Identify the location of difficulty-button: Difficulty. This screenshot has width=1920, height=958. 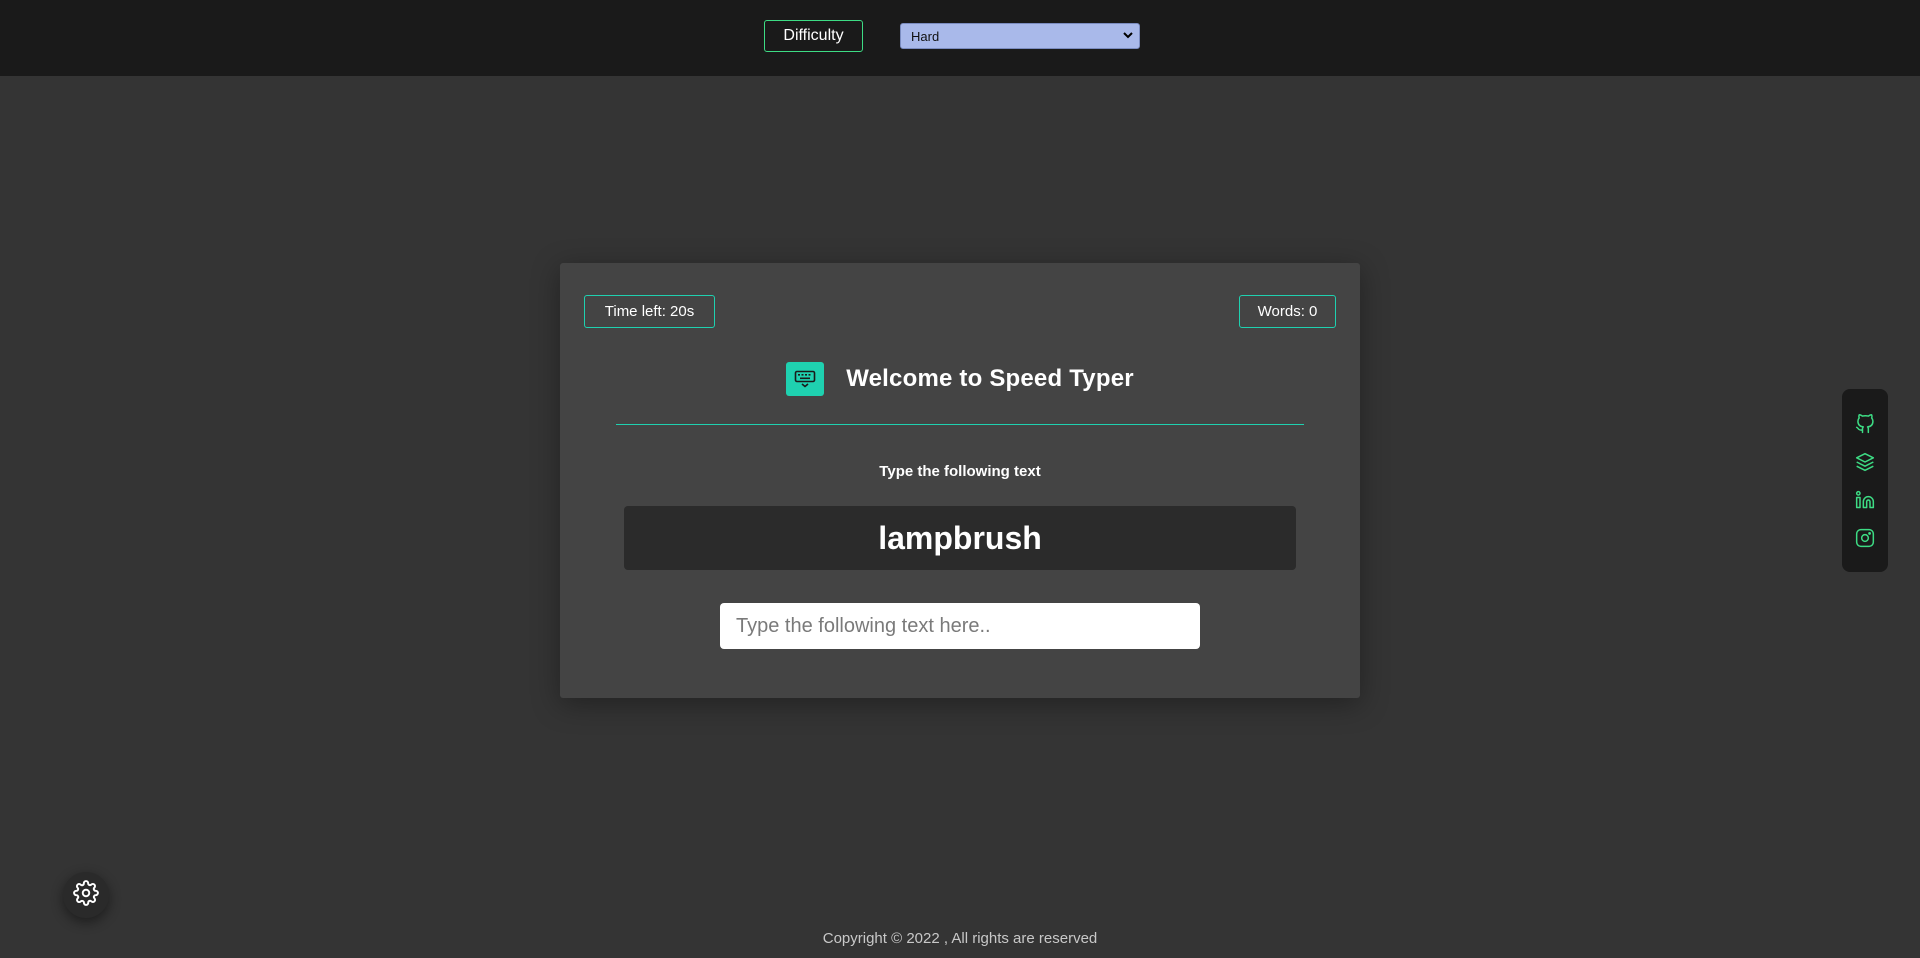
(813, 36).